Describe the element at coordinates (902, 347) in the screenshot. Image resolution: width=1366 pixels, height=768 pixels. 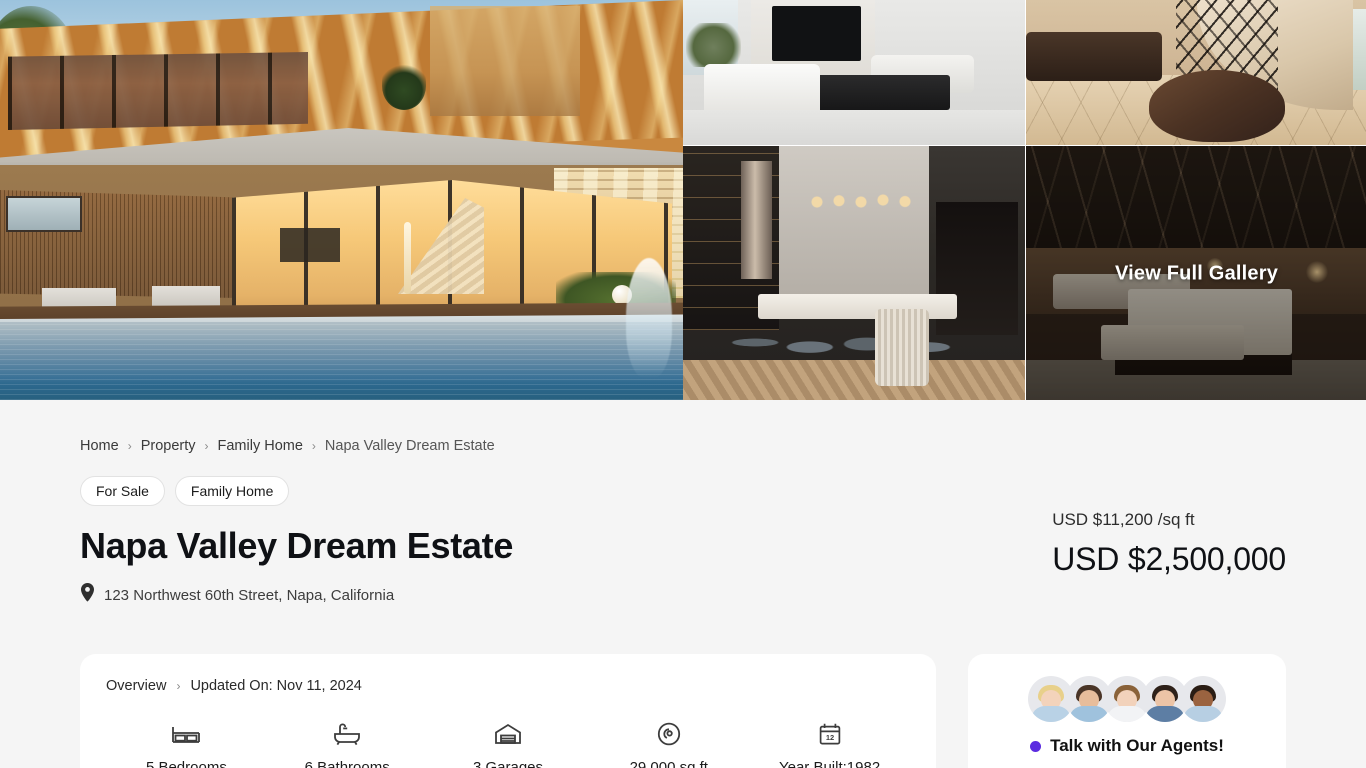
I see `table-base` at that location.